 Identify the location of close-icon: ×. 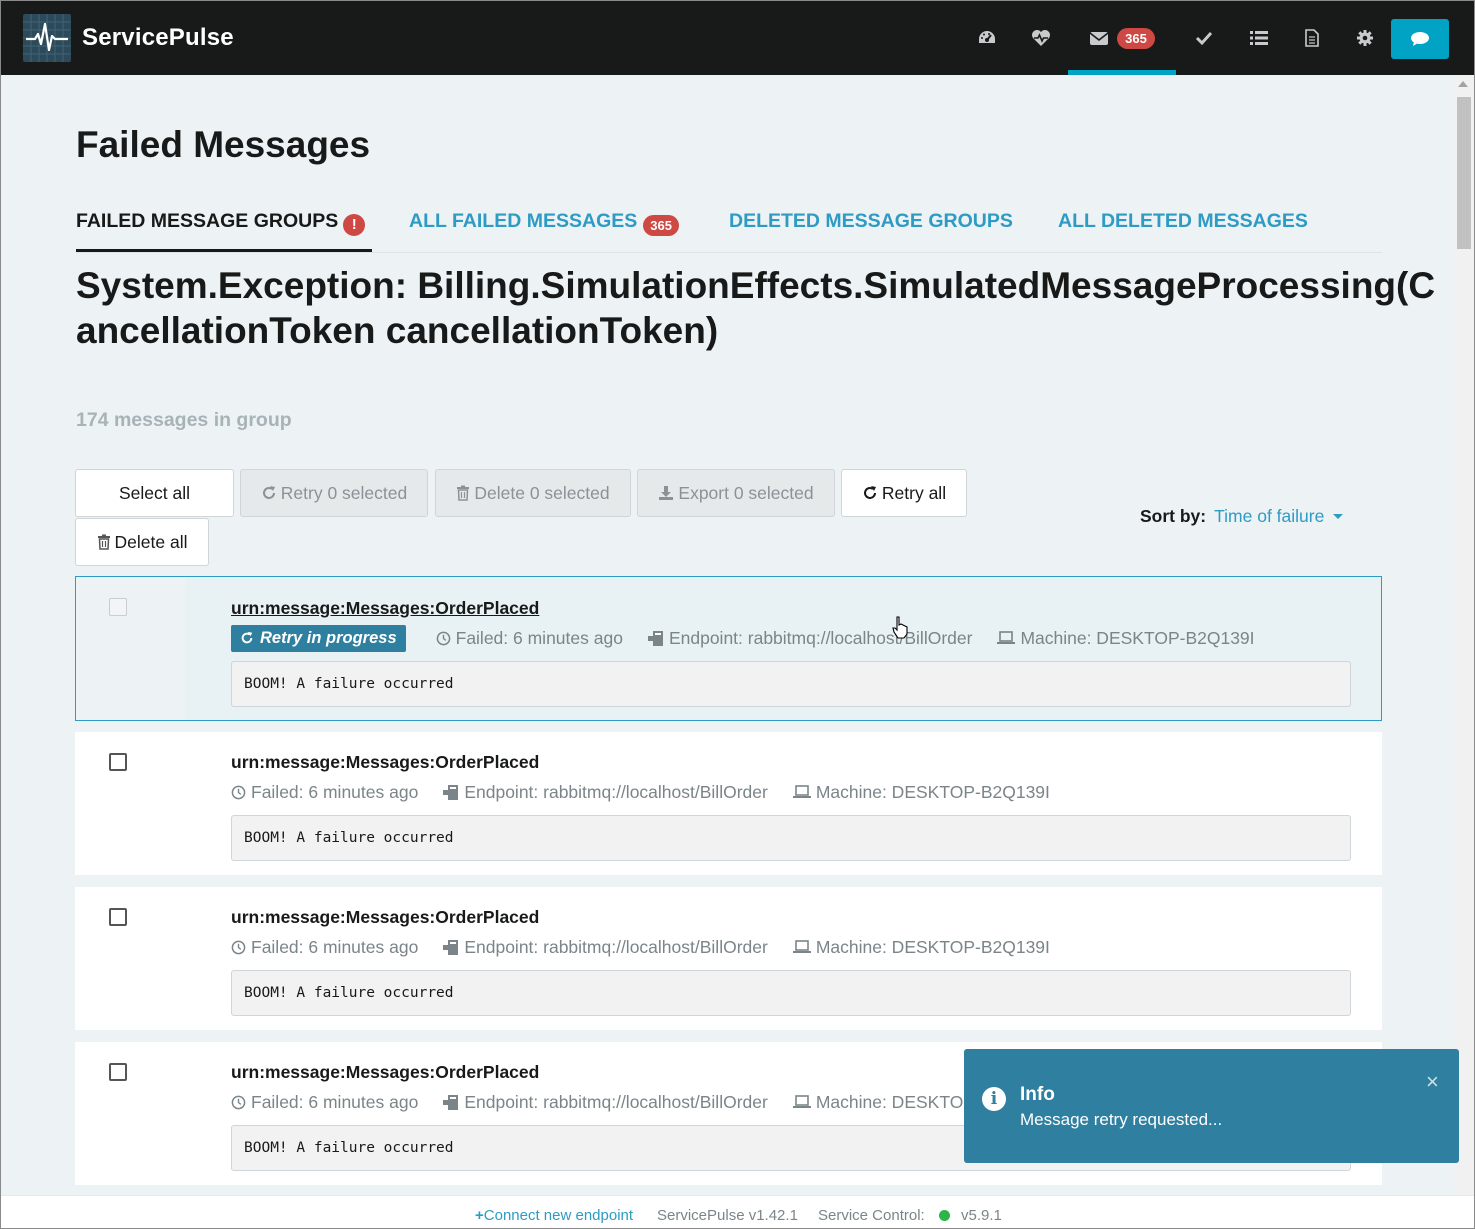
(1432, 1082).